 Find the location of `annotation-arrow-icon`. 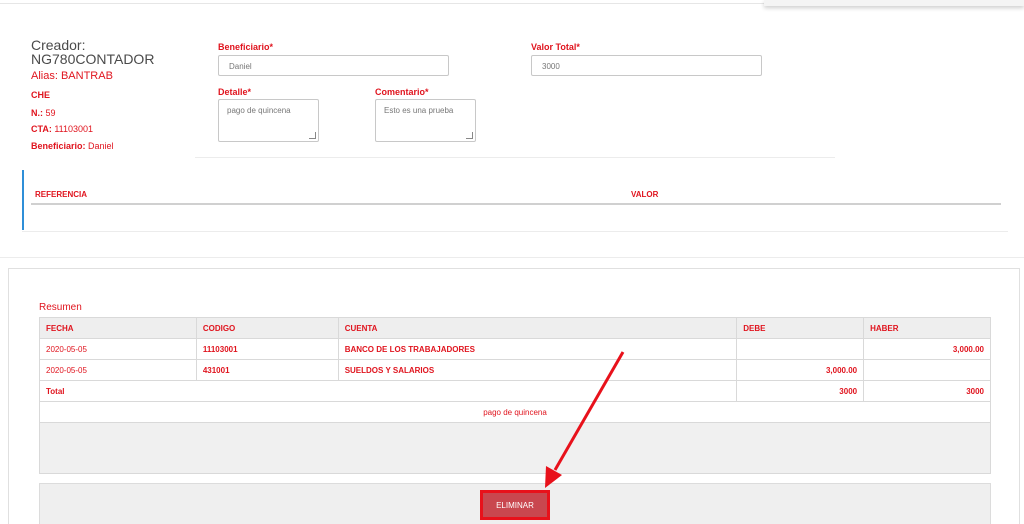

annotation-arrow-icon is located at coordinates (585, 419).